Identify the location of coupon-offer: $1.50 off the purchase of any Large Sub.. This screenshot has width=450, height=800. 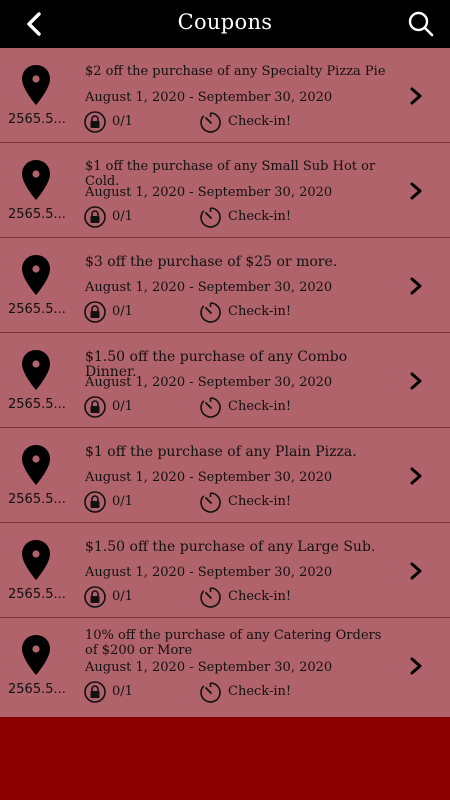
(230, 547).